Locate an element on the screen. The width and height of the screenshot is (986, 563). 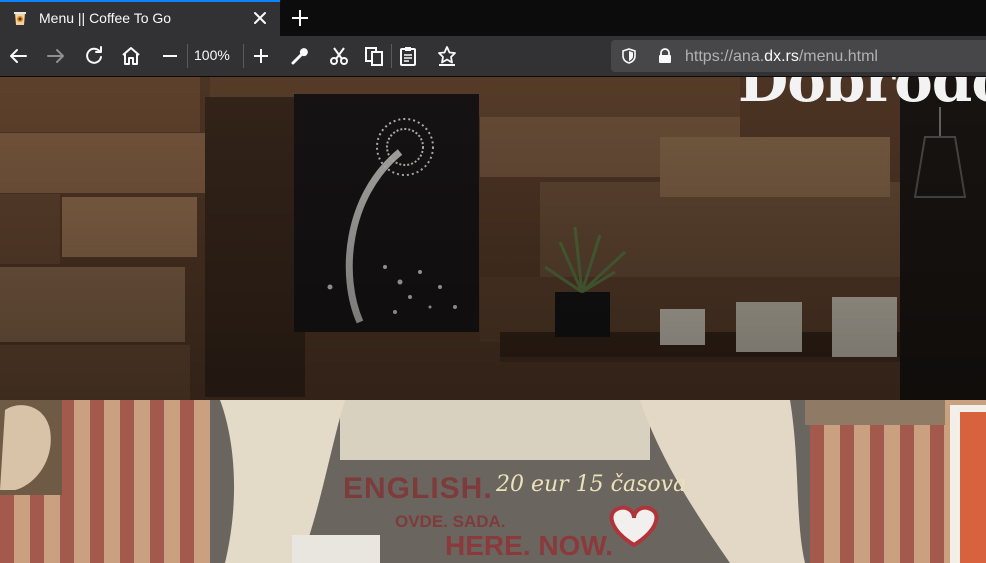
edit-separator is located at coordinates (391, 56).